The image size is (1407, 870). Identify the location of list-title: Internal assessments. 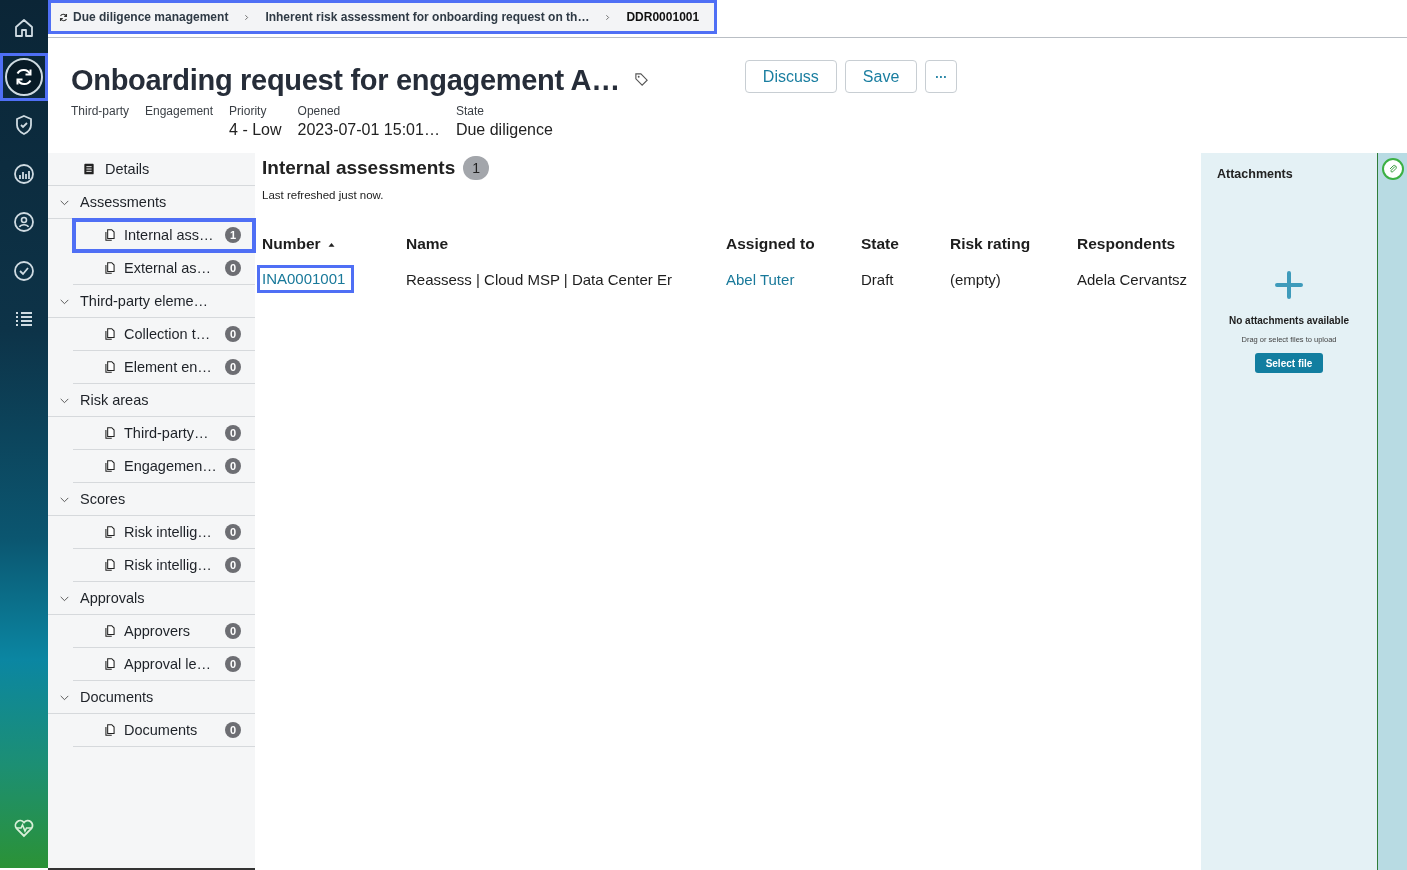
(359, 168).